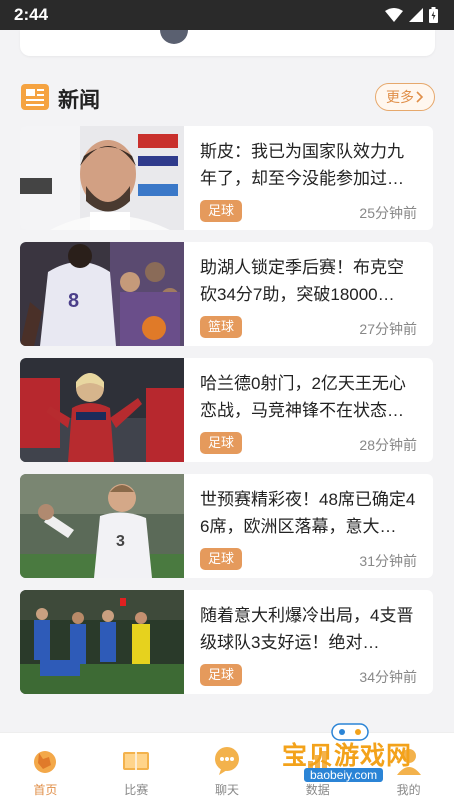 The image size is (454, 807). Describe the element at coordinates (102, 526) in the screenshot. I see `news-thumbnail: 3` at that location.